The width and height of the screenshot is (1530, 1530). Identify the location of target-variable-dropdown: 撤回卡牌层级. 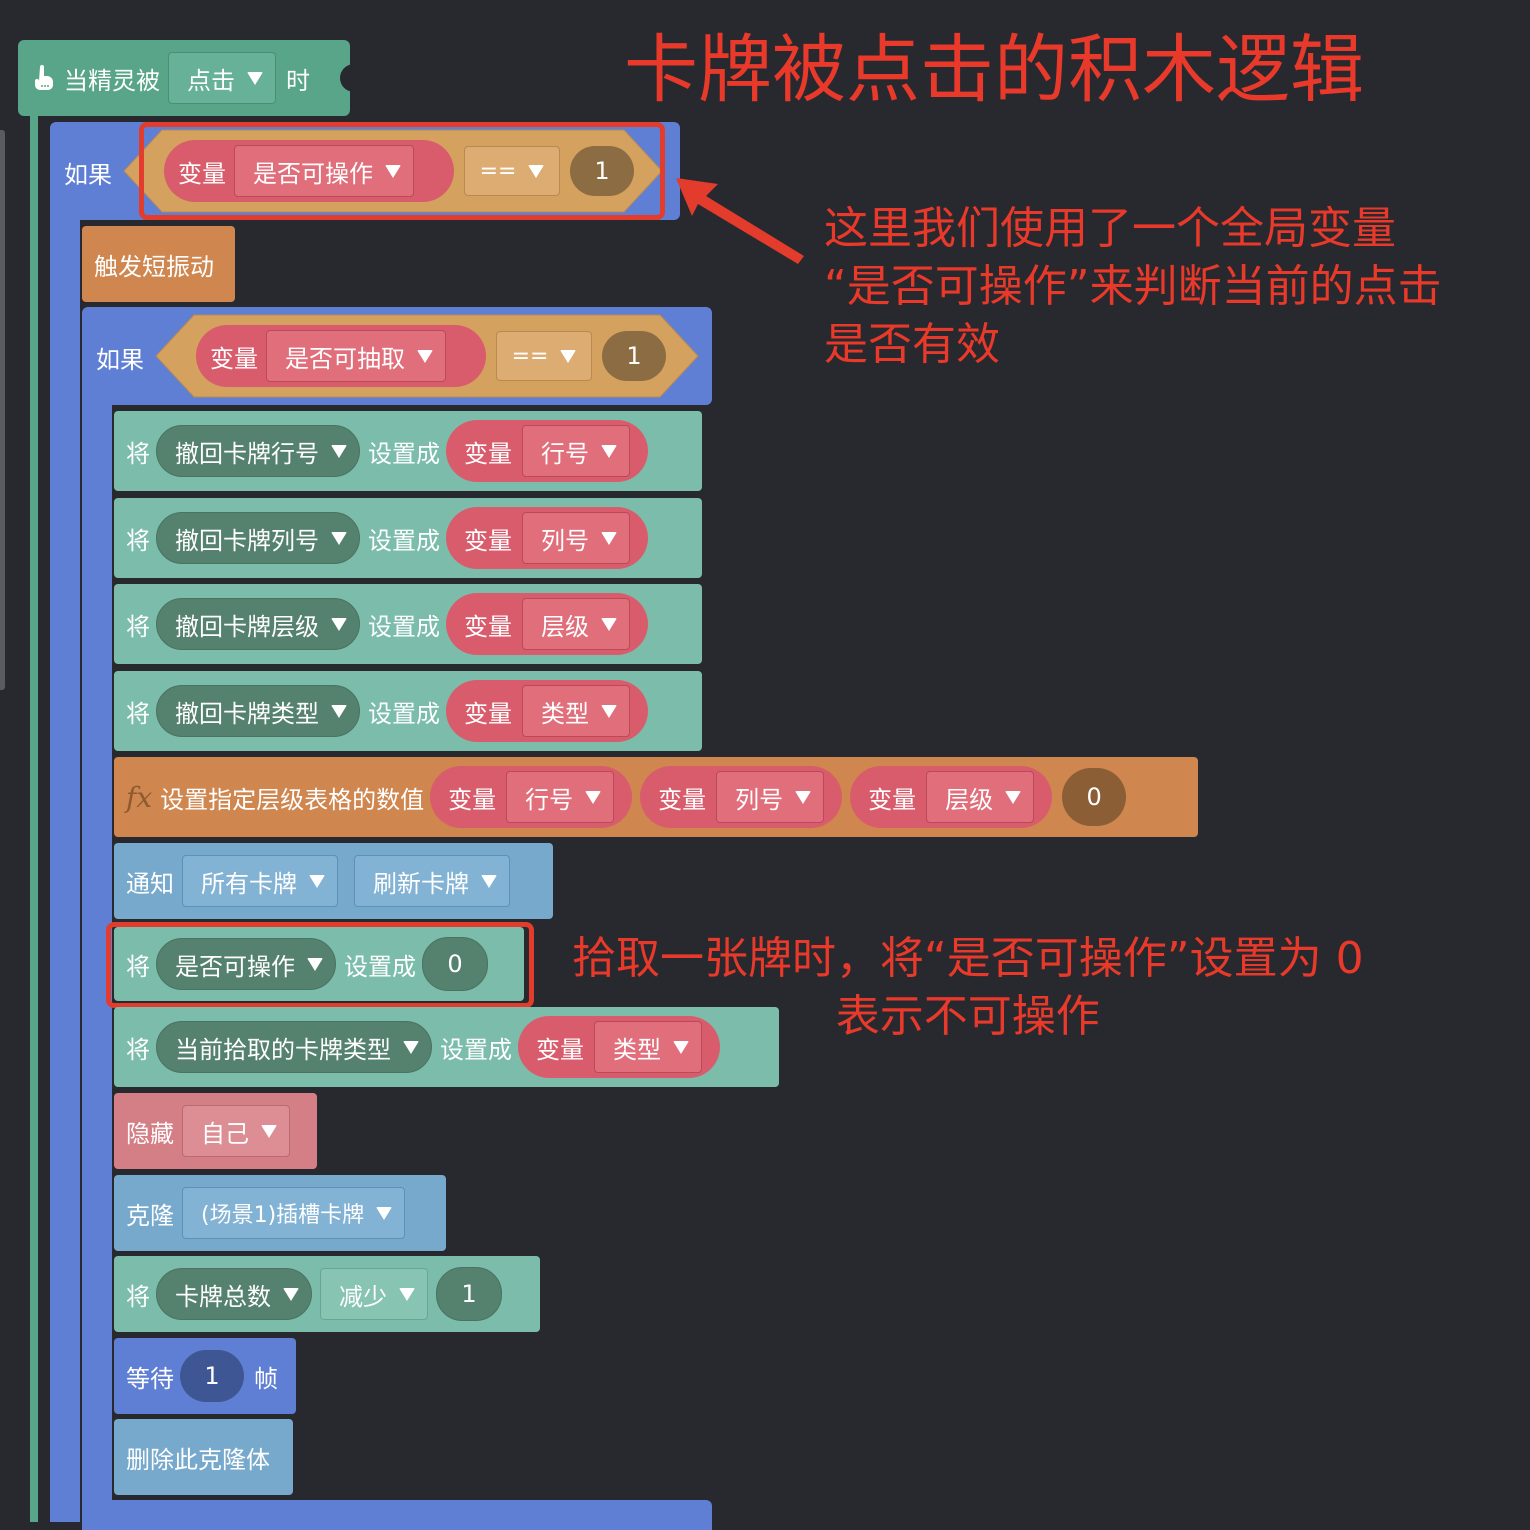
(258, 624).